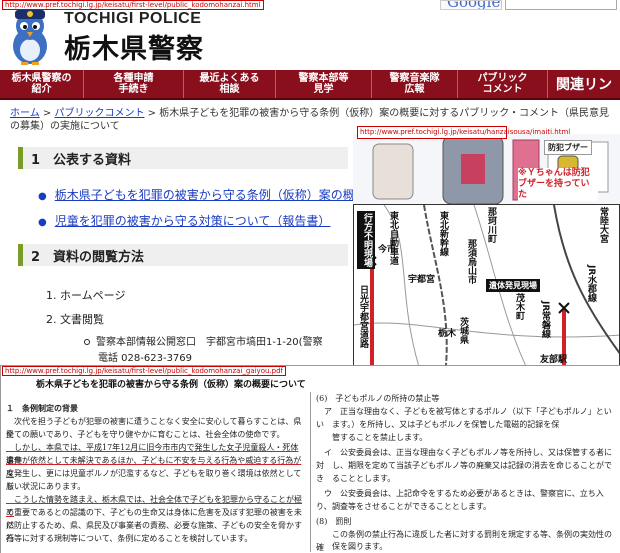  Describe the element at coordinates (99, 113) in the screenshot. I see `breadcrumb-public-comment-link: パブリックコメント` at that location.